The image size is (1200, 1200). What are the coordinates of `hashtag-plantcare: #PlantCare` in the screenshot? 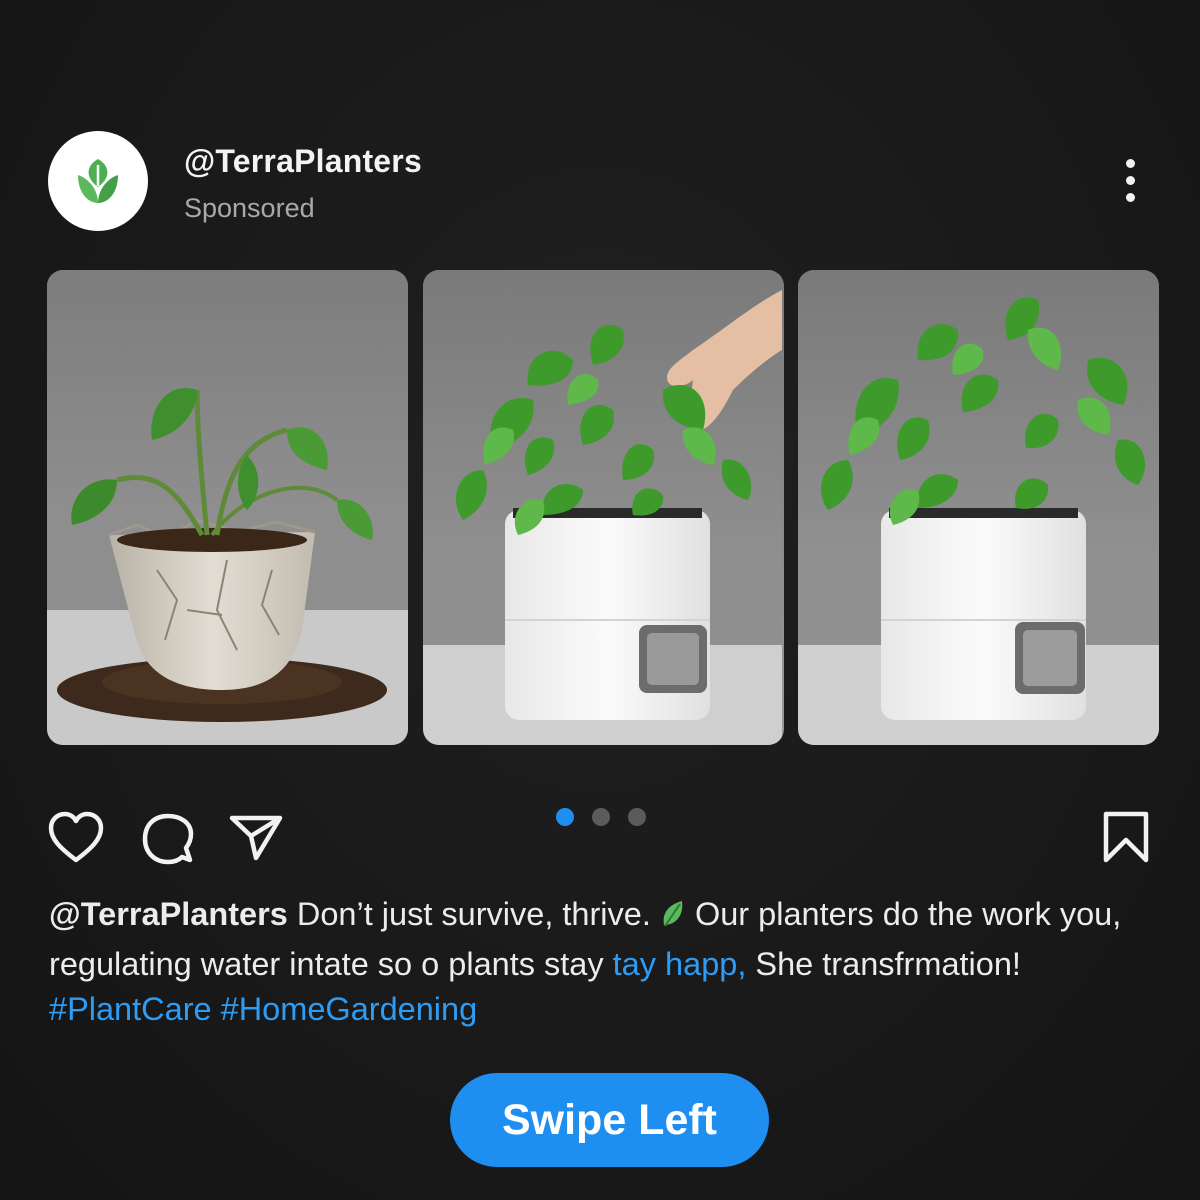 It's located at (130, 1009).